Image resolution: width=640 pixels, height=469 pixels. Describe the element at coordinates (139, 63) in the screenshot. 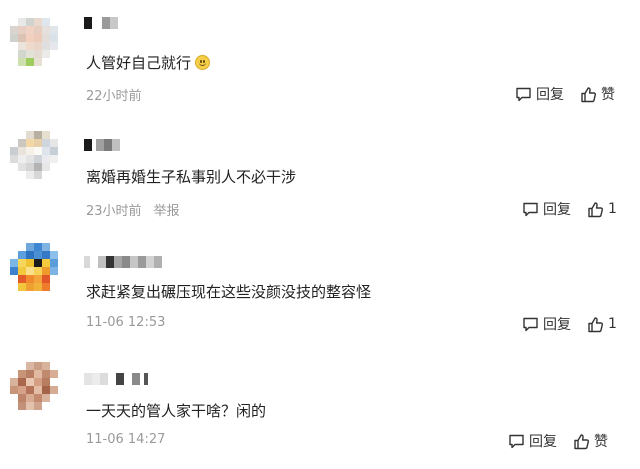

I see `comment-text-content: 人管好自己就行` at that location.